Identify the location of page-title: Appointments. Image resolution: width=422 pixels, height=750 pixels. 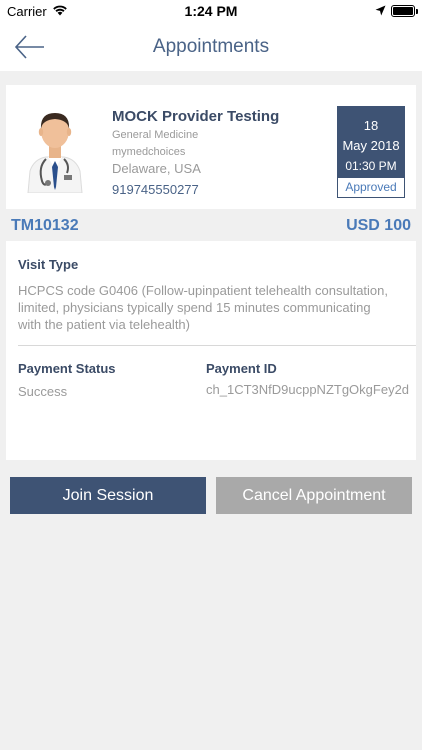
(211, 46).